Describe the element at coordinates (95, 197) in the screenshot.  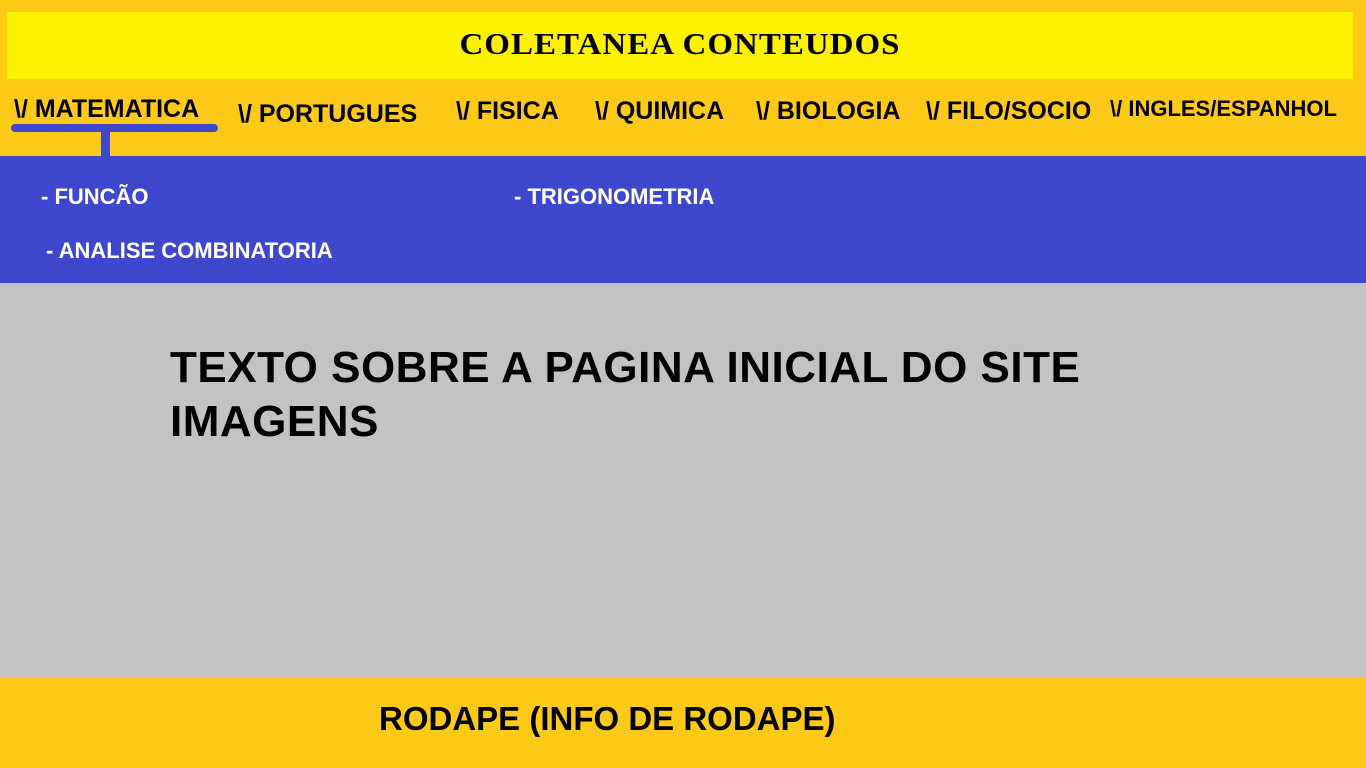
I see `submenu-item-funcao: - FUNCÃO` at that location.